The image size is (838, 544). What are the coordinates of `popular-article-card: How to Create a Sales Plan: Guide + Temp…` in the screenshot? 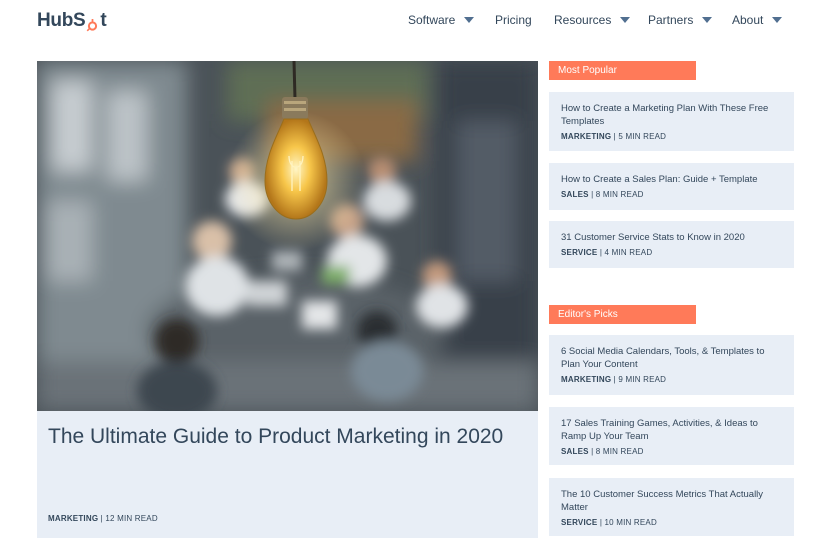 It's located at (671, 186).